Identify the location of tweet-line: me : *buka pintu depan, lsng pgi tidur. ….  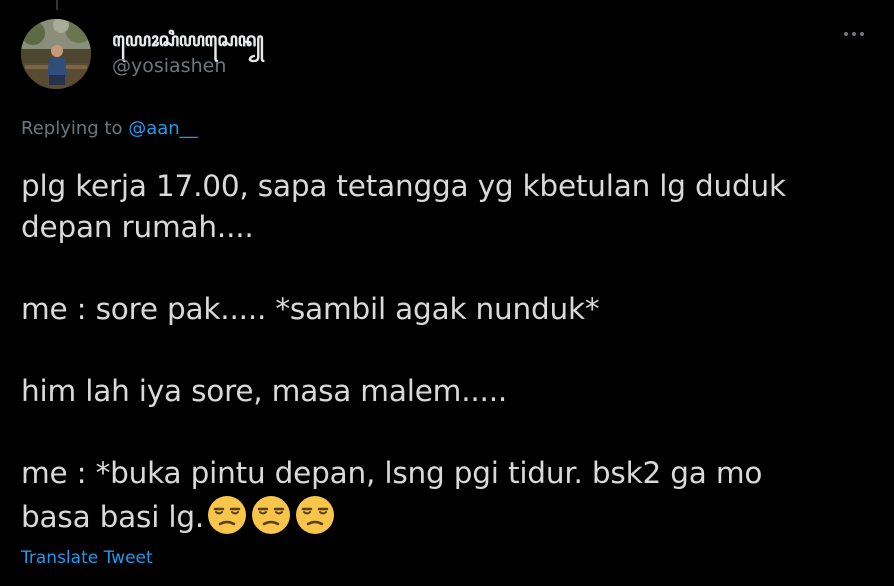
(392, 473).